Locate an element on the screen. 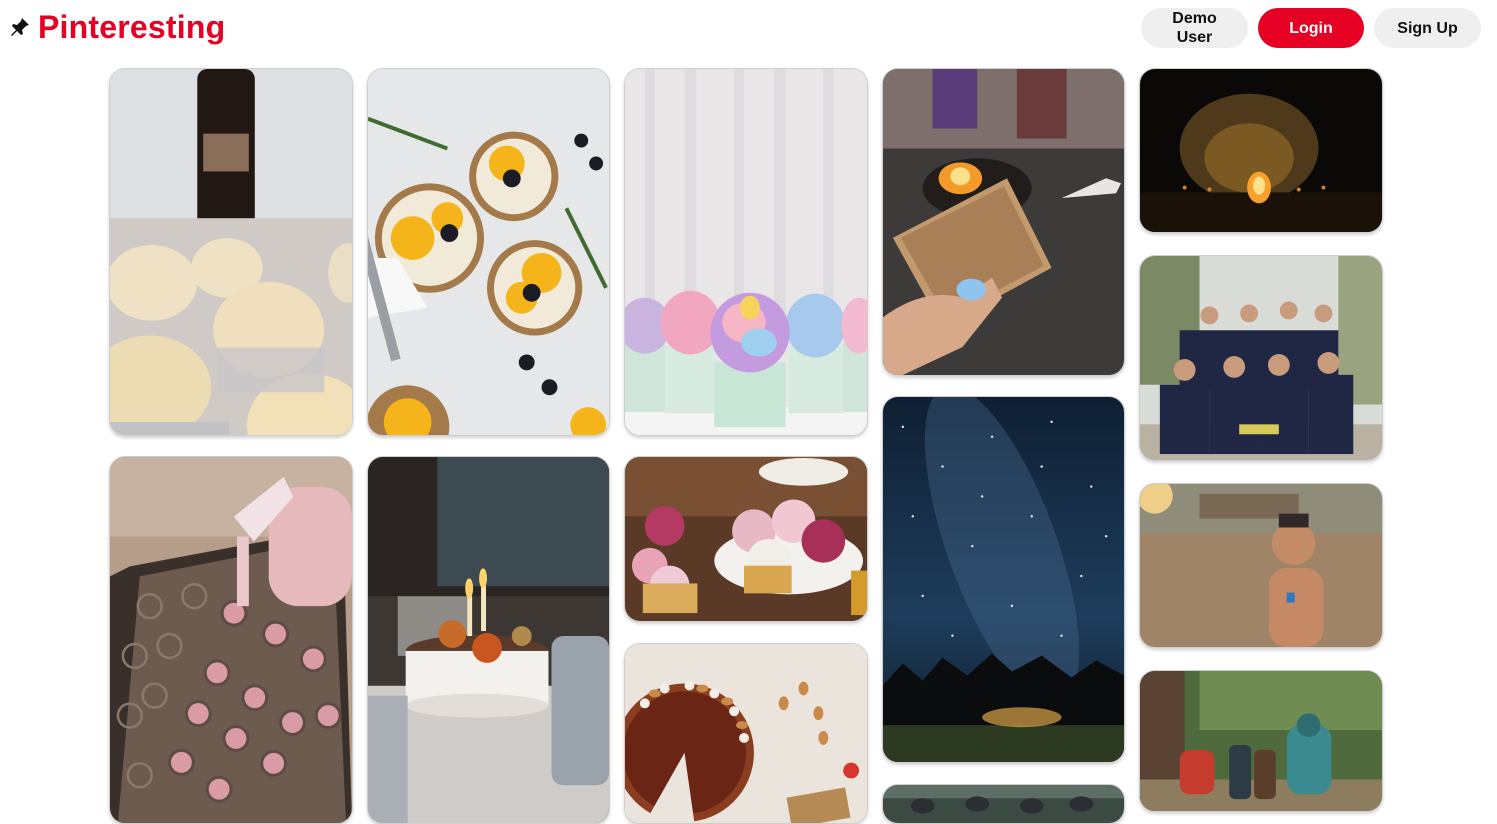 The height and width of the screenshot is (824, 1497). demo-user-button: Demo User is located at coordinates (1194, 28).